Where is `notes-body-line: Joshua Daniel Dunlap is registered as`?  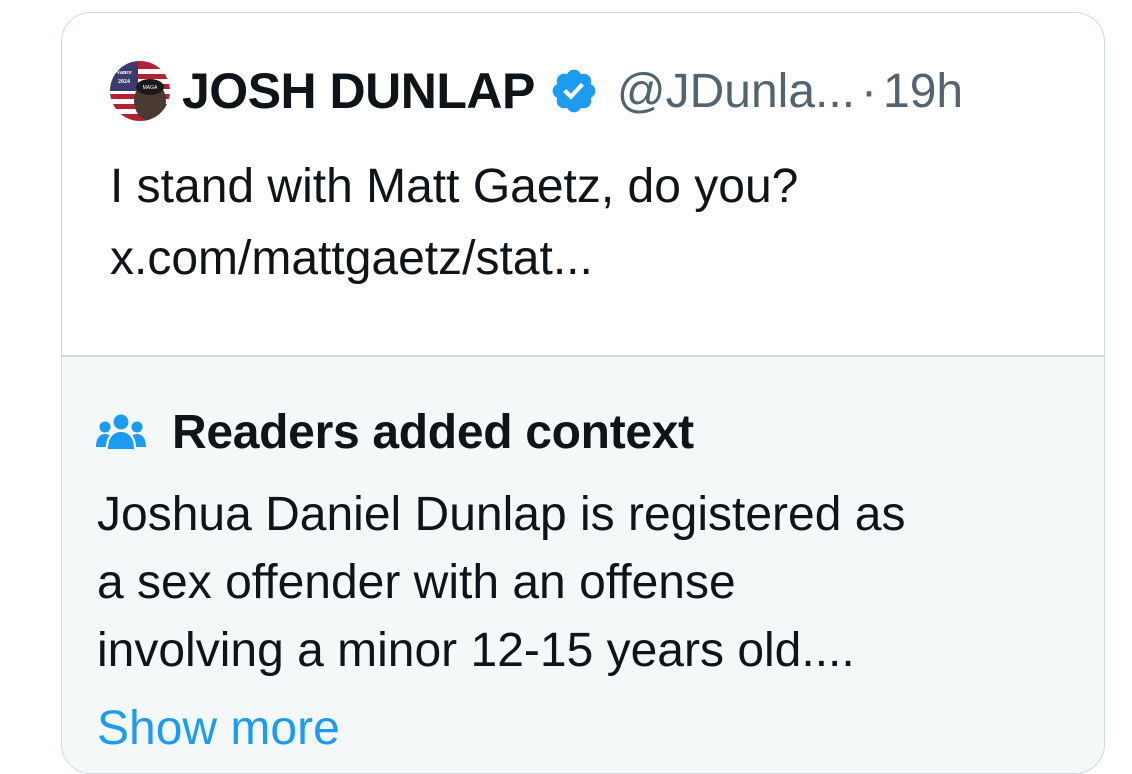 notes-body-line: Joshua Daniel Dunlap is registered as is located at coordinates (501, 514).